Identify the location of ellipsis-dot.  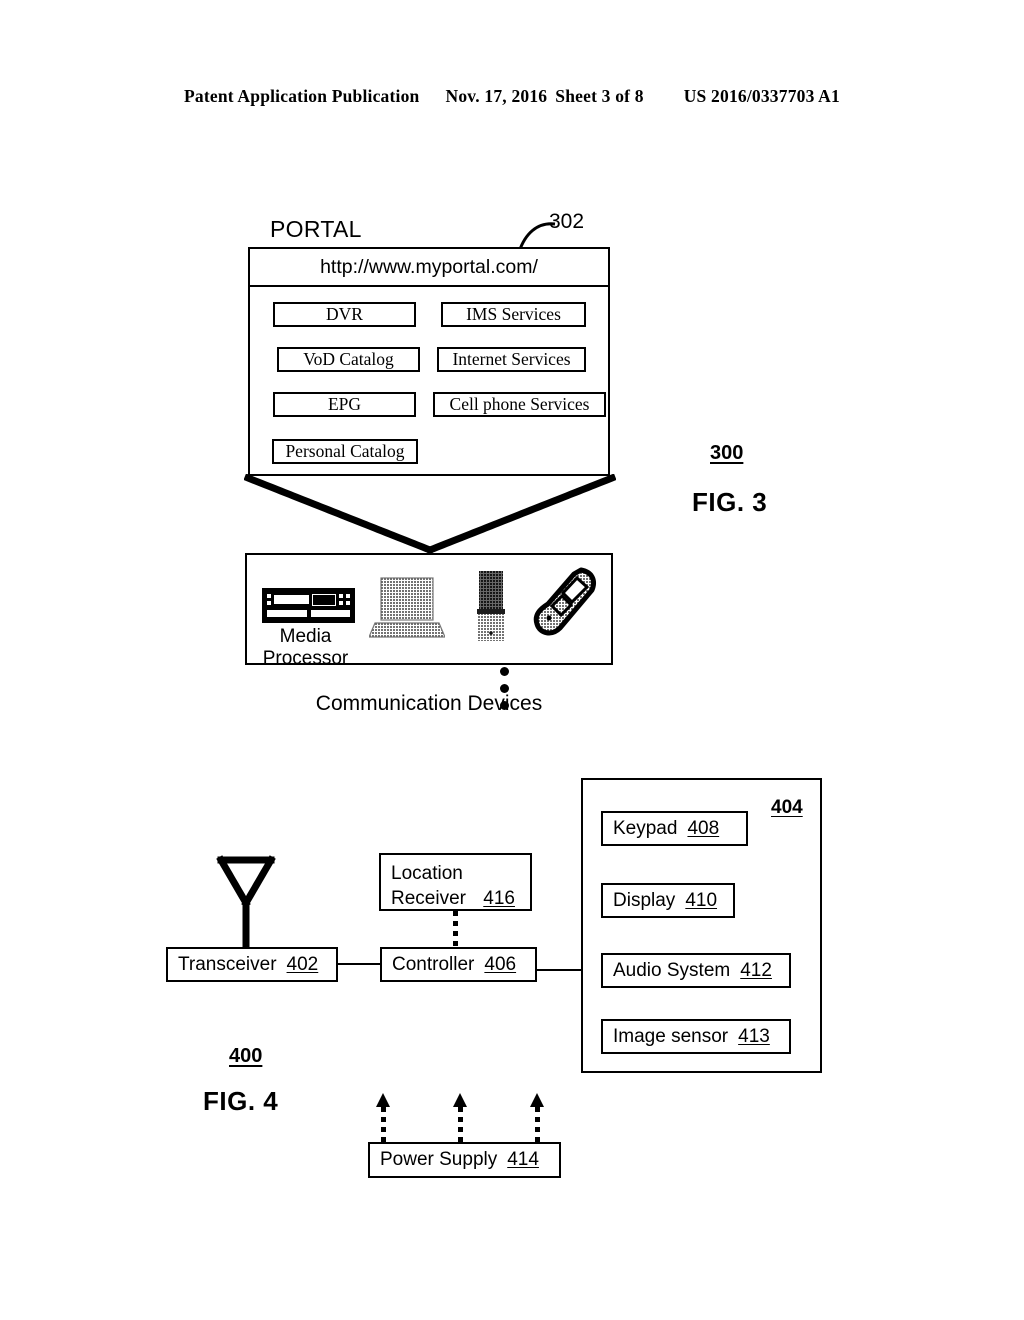
(504, 671).